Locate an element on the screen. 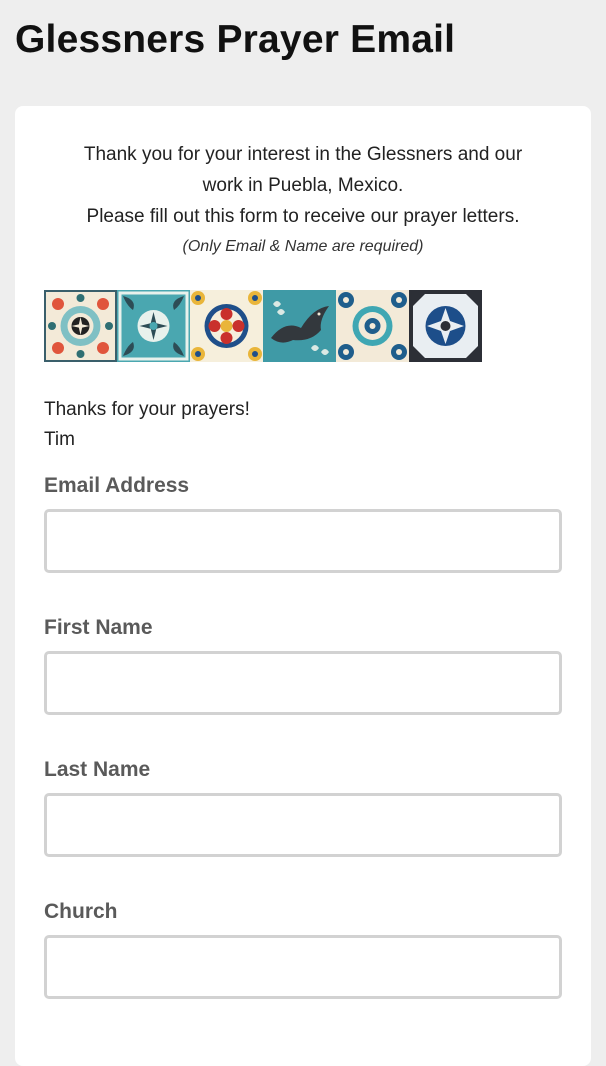  church-field is located at coordinates (303, 967).